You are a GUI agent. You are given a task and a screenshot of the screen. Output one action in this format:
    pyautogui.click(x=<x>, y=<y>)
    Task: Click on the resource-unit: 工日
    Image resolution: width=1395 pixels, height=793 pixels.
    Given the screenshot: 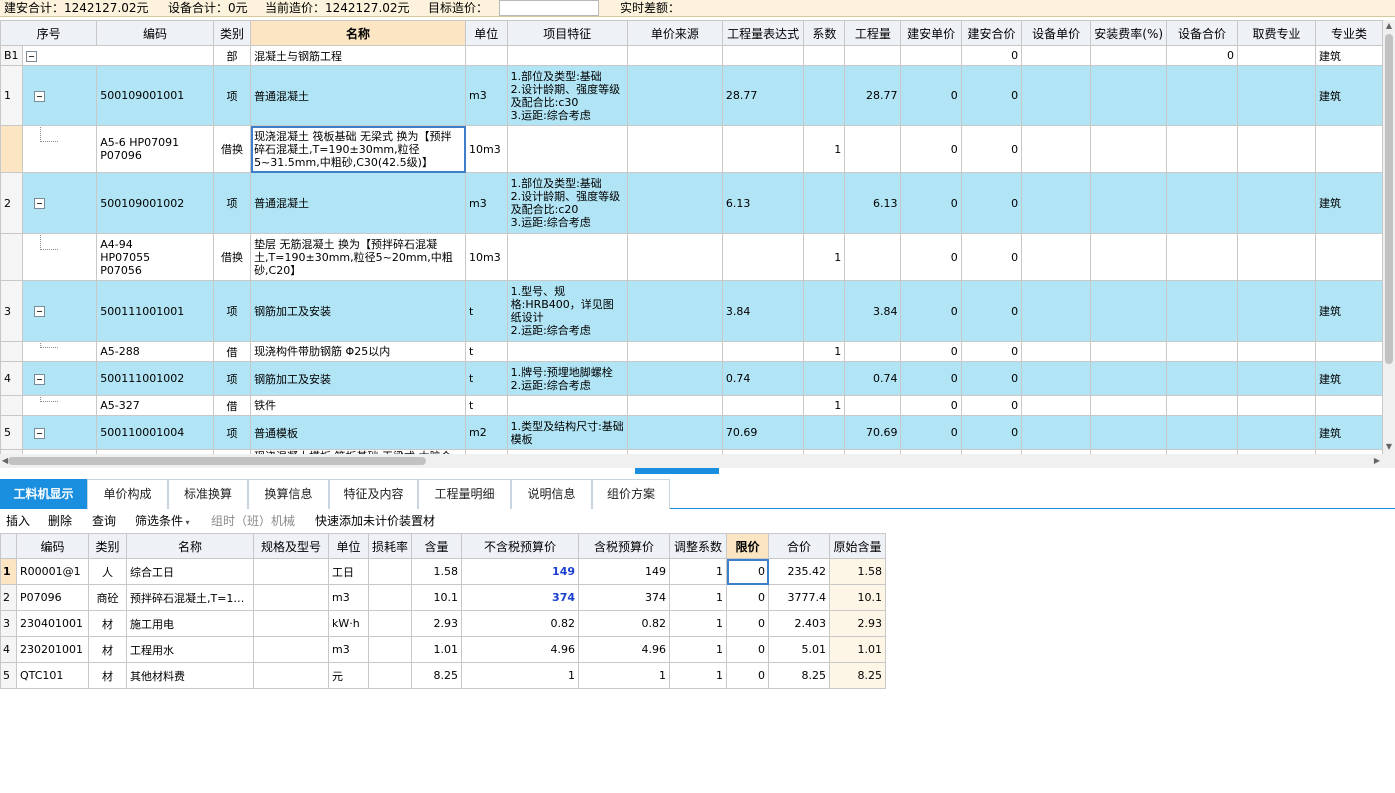 What is the action you would take?
    pyautogui.click(x=348, y=571)
    